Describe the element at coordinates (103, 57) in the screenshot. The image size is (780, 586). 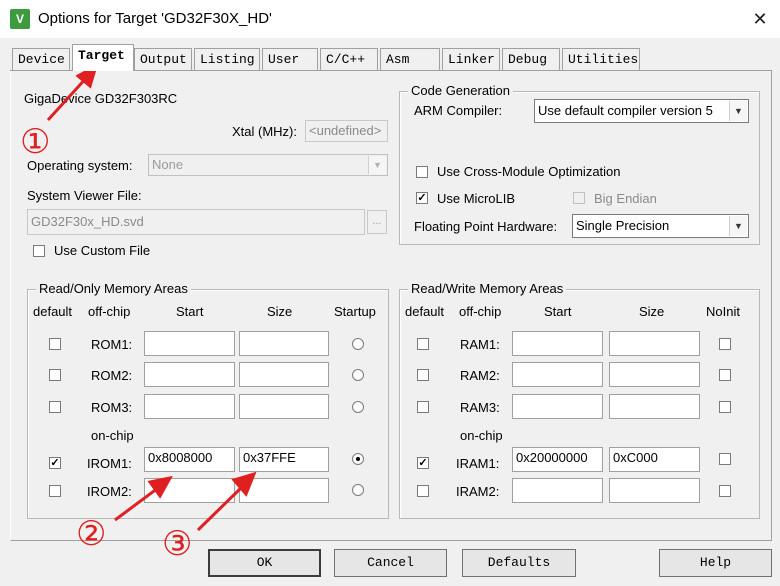
I see `tab-target: Target` at that location.